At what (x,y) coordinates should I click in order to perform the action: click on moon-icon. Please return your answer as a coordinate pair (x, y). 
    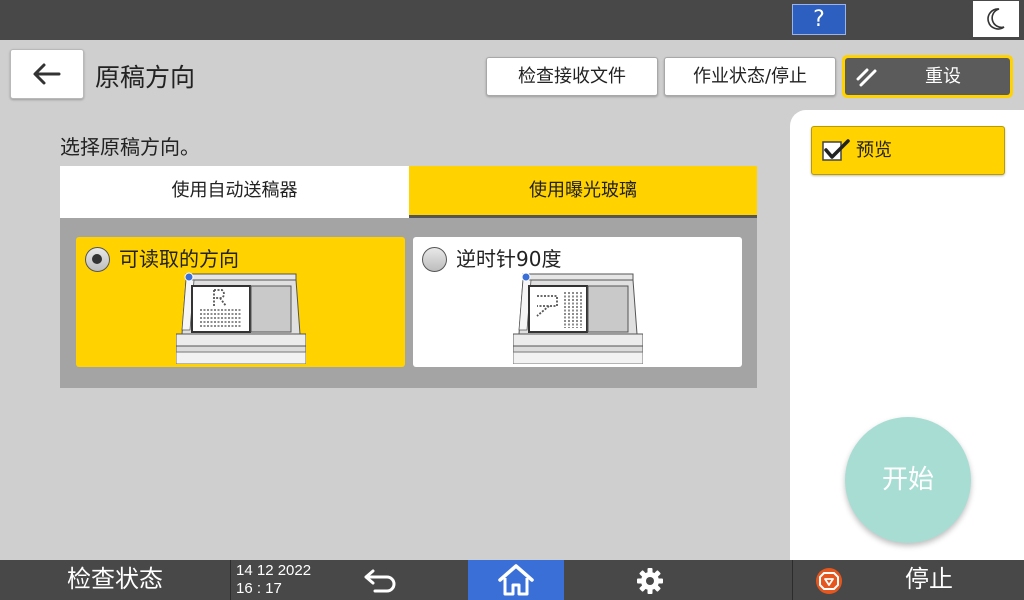
    Looking at the image, I should click on (996, 19).